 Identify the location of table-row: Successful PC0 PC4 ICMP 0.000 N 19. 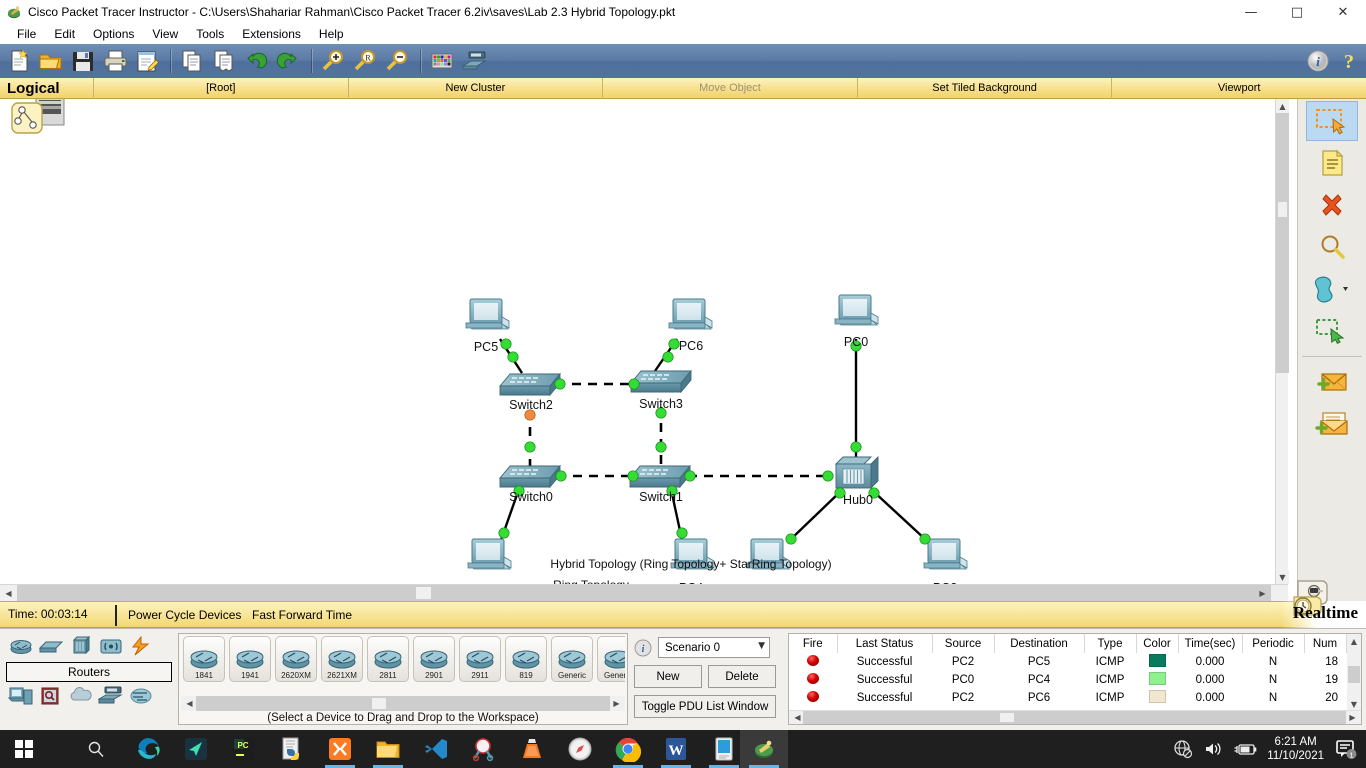
(1067, 680).